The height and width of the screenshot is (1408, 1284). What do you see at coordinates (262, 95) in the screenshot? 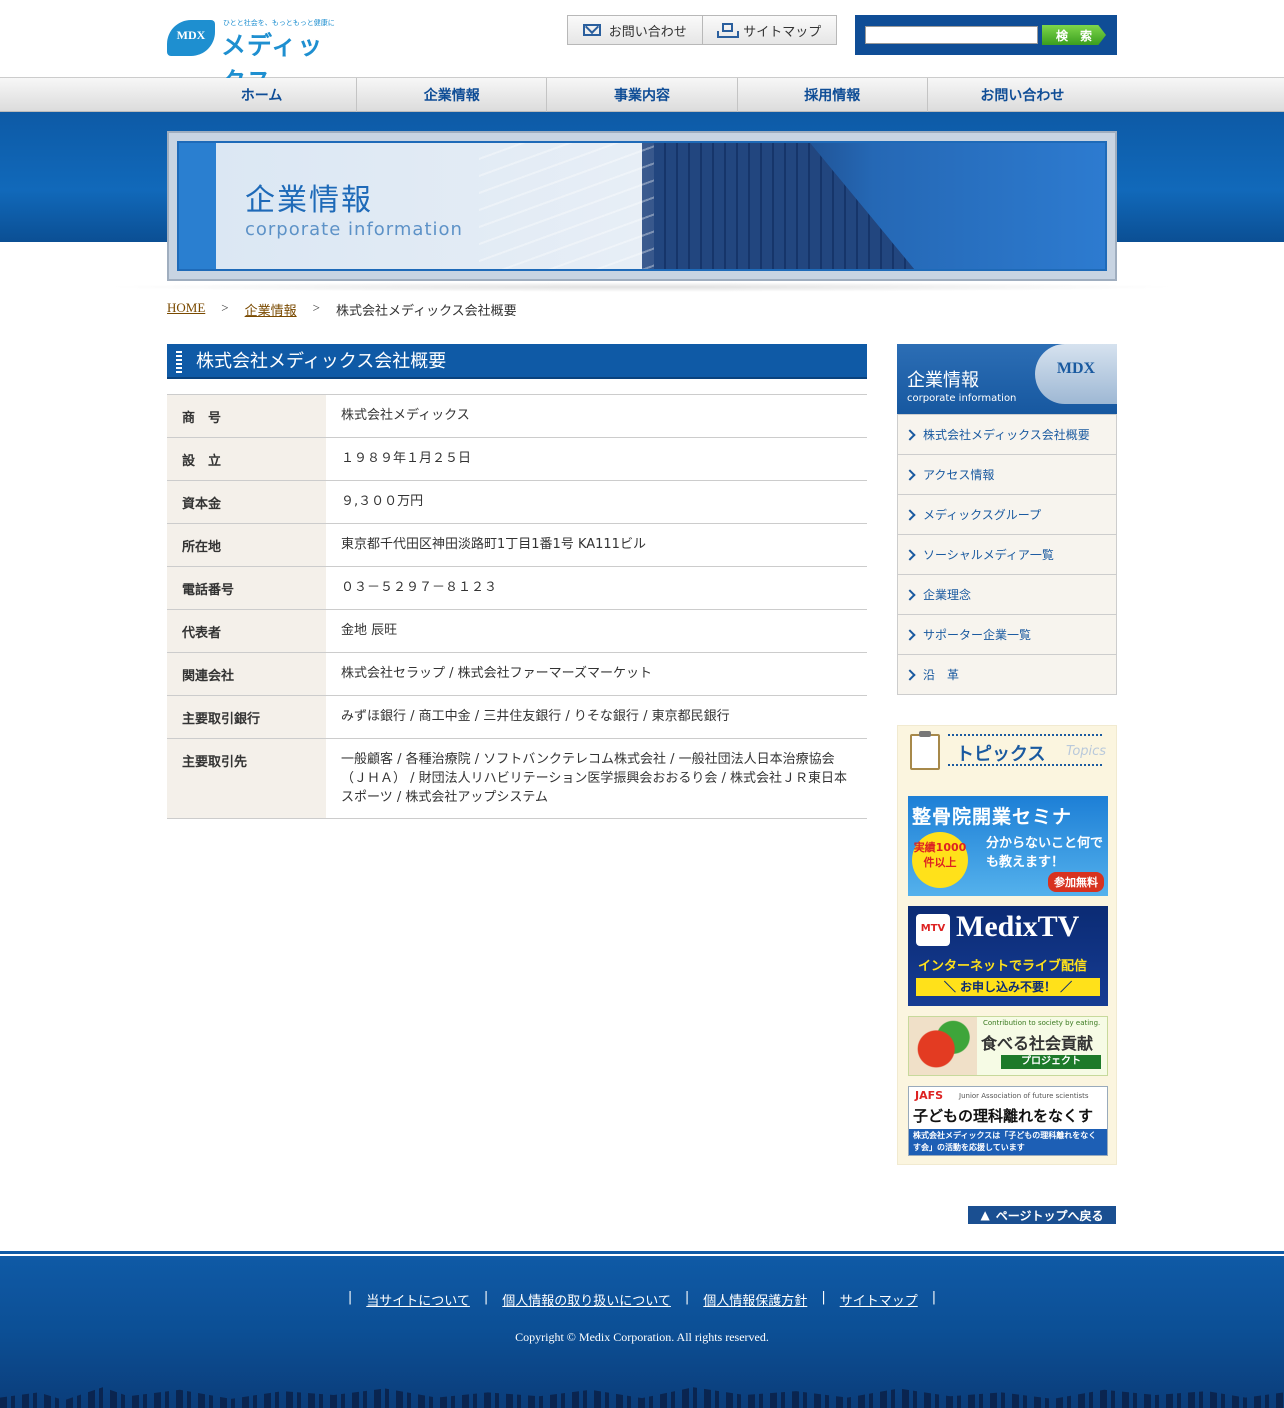
I see `nav-home: ホーム` at bounding box center [262, 95].